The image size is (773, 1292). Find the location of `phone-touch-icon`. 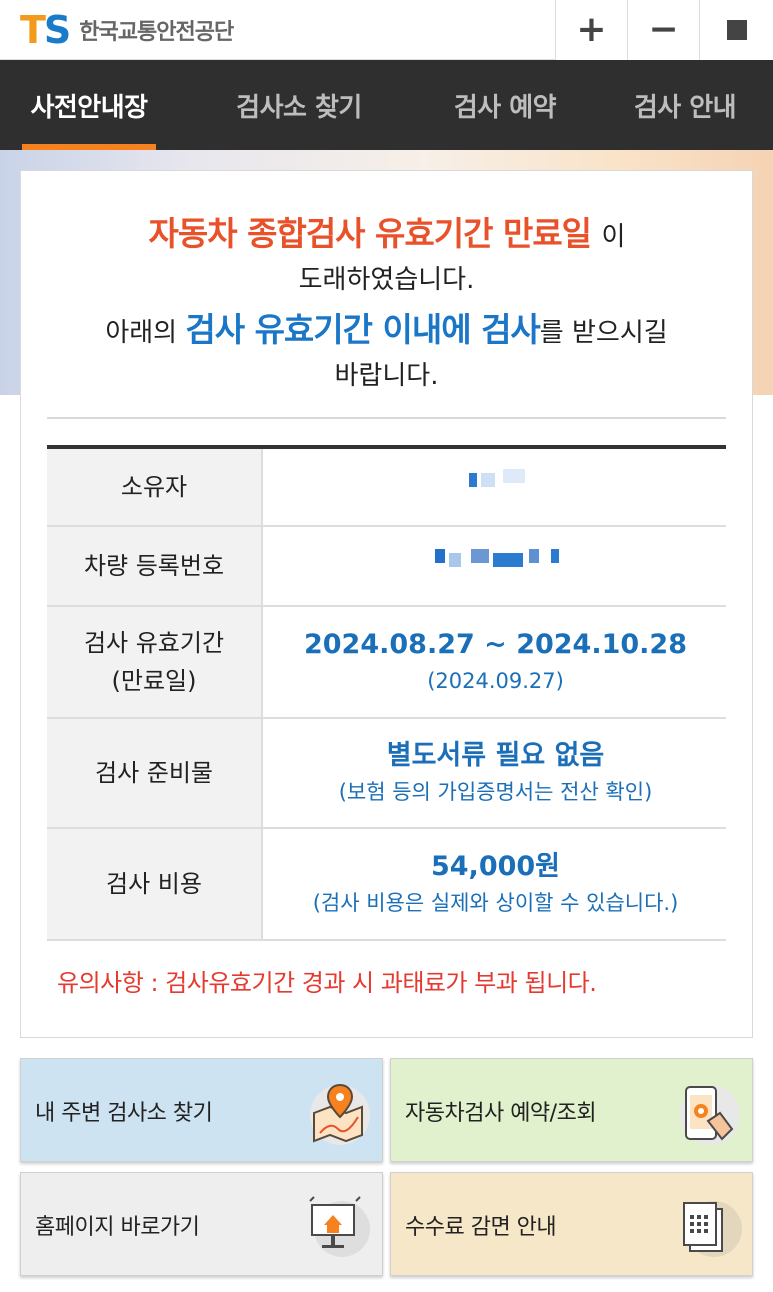

phone-touch-icon is located at coordinates (710, 1115).